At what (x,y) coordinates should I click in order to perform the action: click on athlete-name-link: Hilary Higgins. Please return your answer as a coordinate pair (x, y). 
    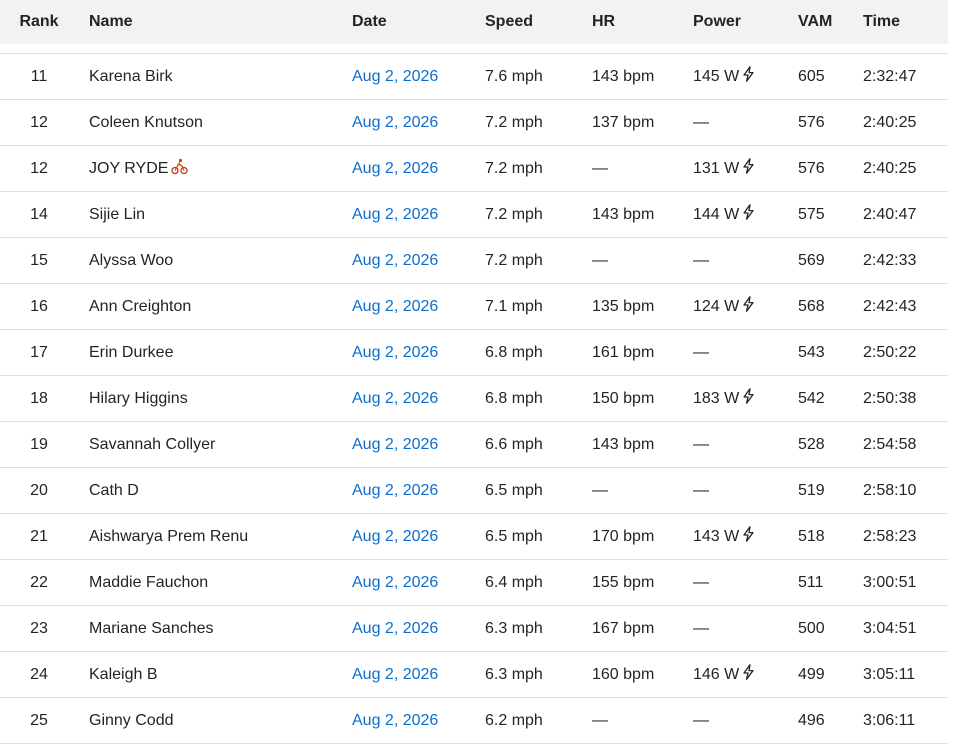
    Looking at the image, I should click on (138, 399).